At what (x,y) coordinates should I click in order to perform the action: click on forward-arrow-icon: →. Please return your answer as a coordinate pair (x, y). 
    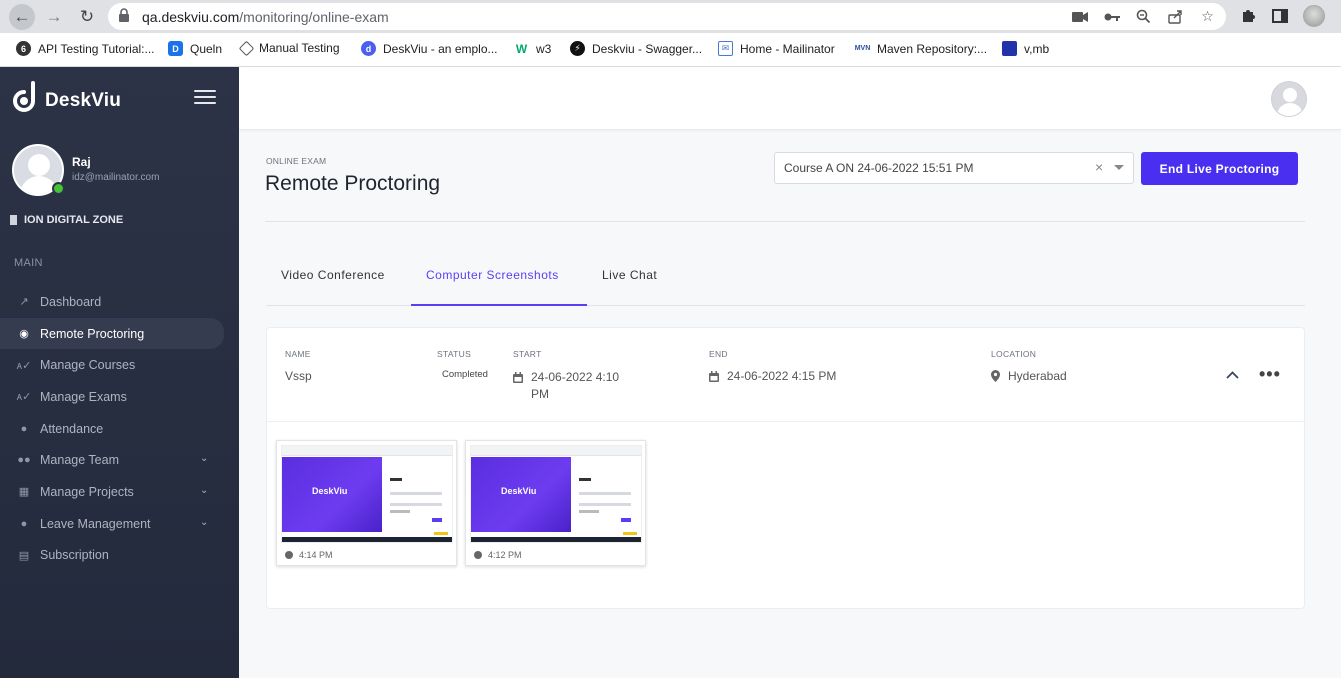
    Looking at the image, I should click on (54, 17).